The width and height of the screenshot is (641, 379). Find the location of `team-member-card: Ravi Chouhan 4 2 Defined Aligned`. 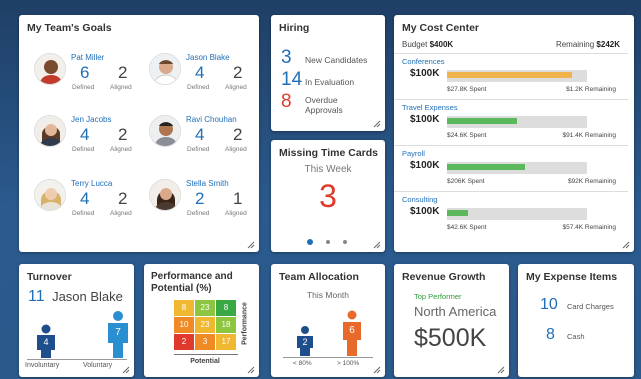

team-member-card: Ravi Chouhan 4 2 Defined Aligned is located at coordinates (204, 145).